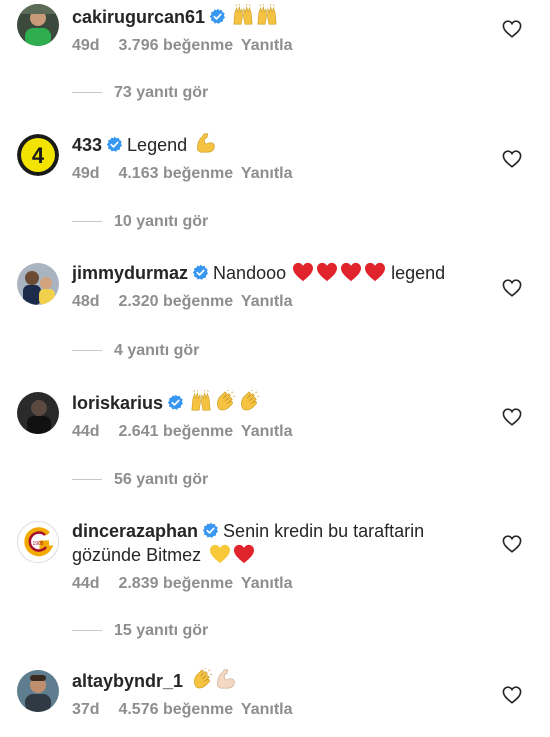 This screenshot has height=737, width=550. I want to click on username: 433, so click(87, 145).